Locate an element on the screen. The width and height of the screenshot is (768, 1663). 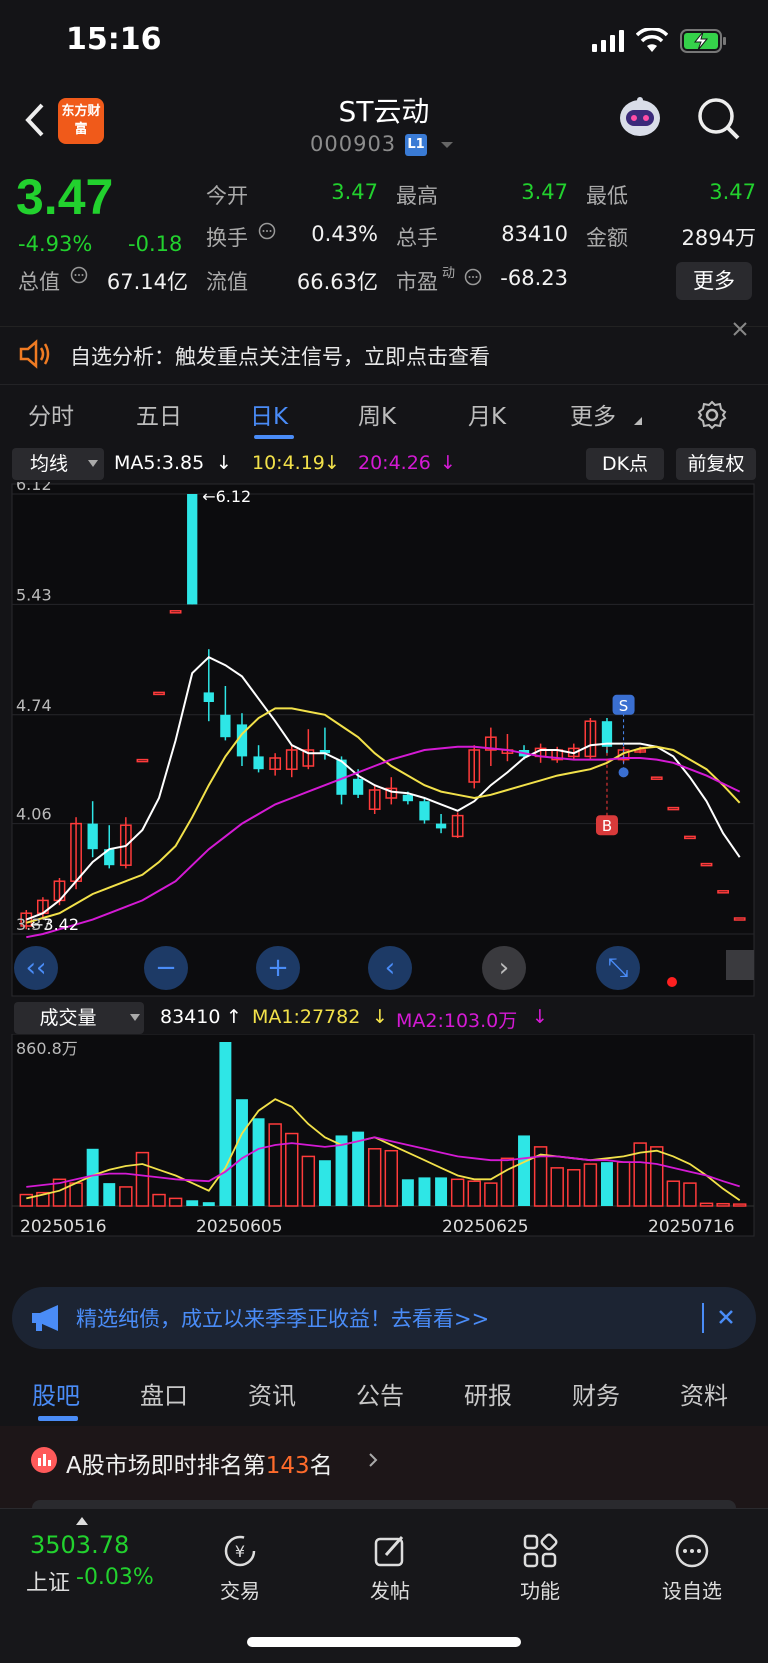
more-button: 更多 is located at coordinates (714, 281).